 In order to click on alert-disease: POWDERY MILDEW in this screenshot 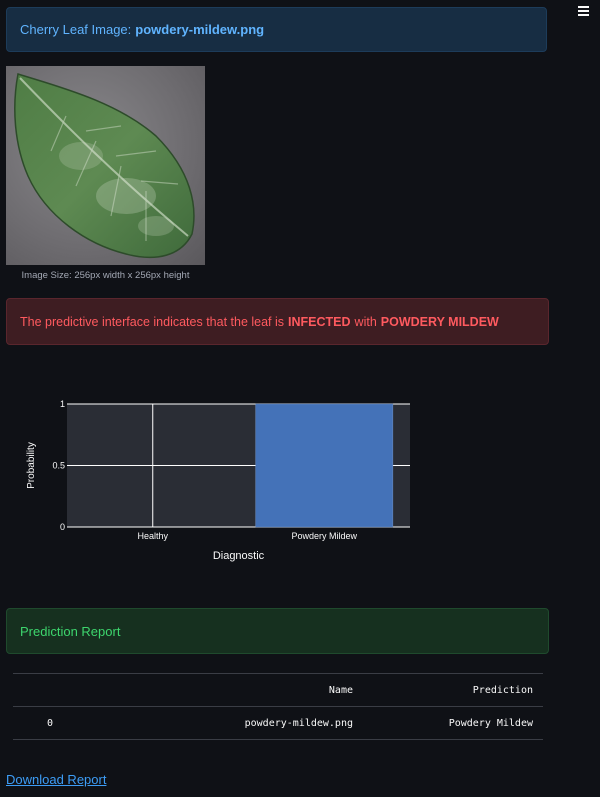, I will do `click(439, 321)`.